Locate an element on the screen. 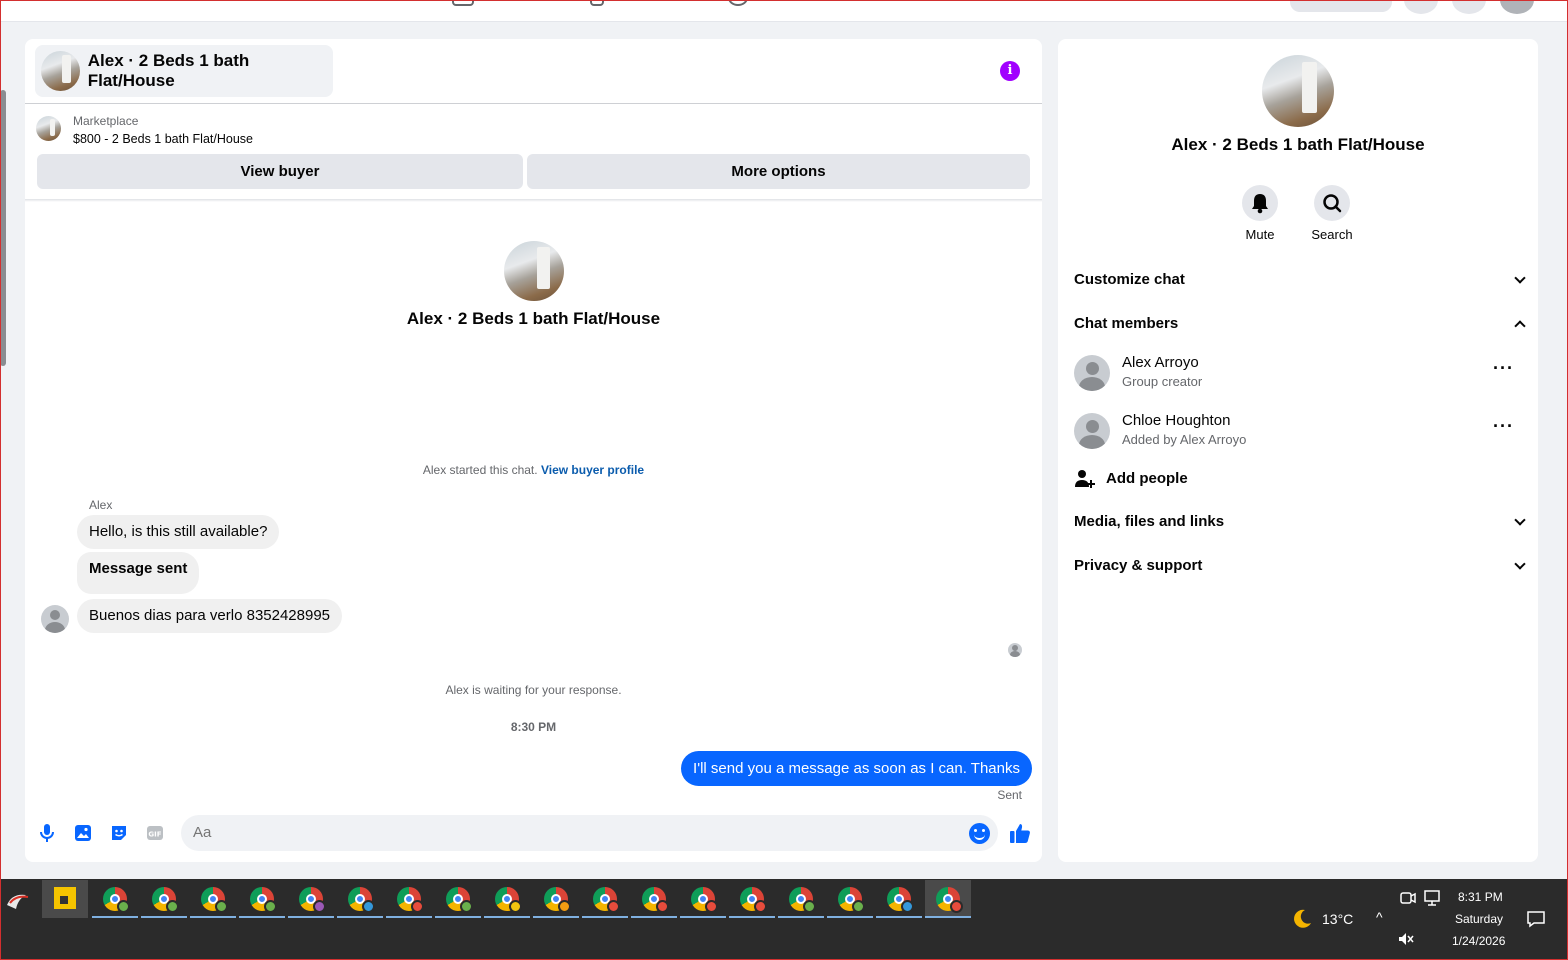  add-people-label: Add people is located at coordinates (1147, 478).